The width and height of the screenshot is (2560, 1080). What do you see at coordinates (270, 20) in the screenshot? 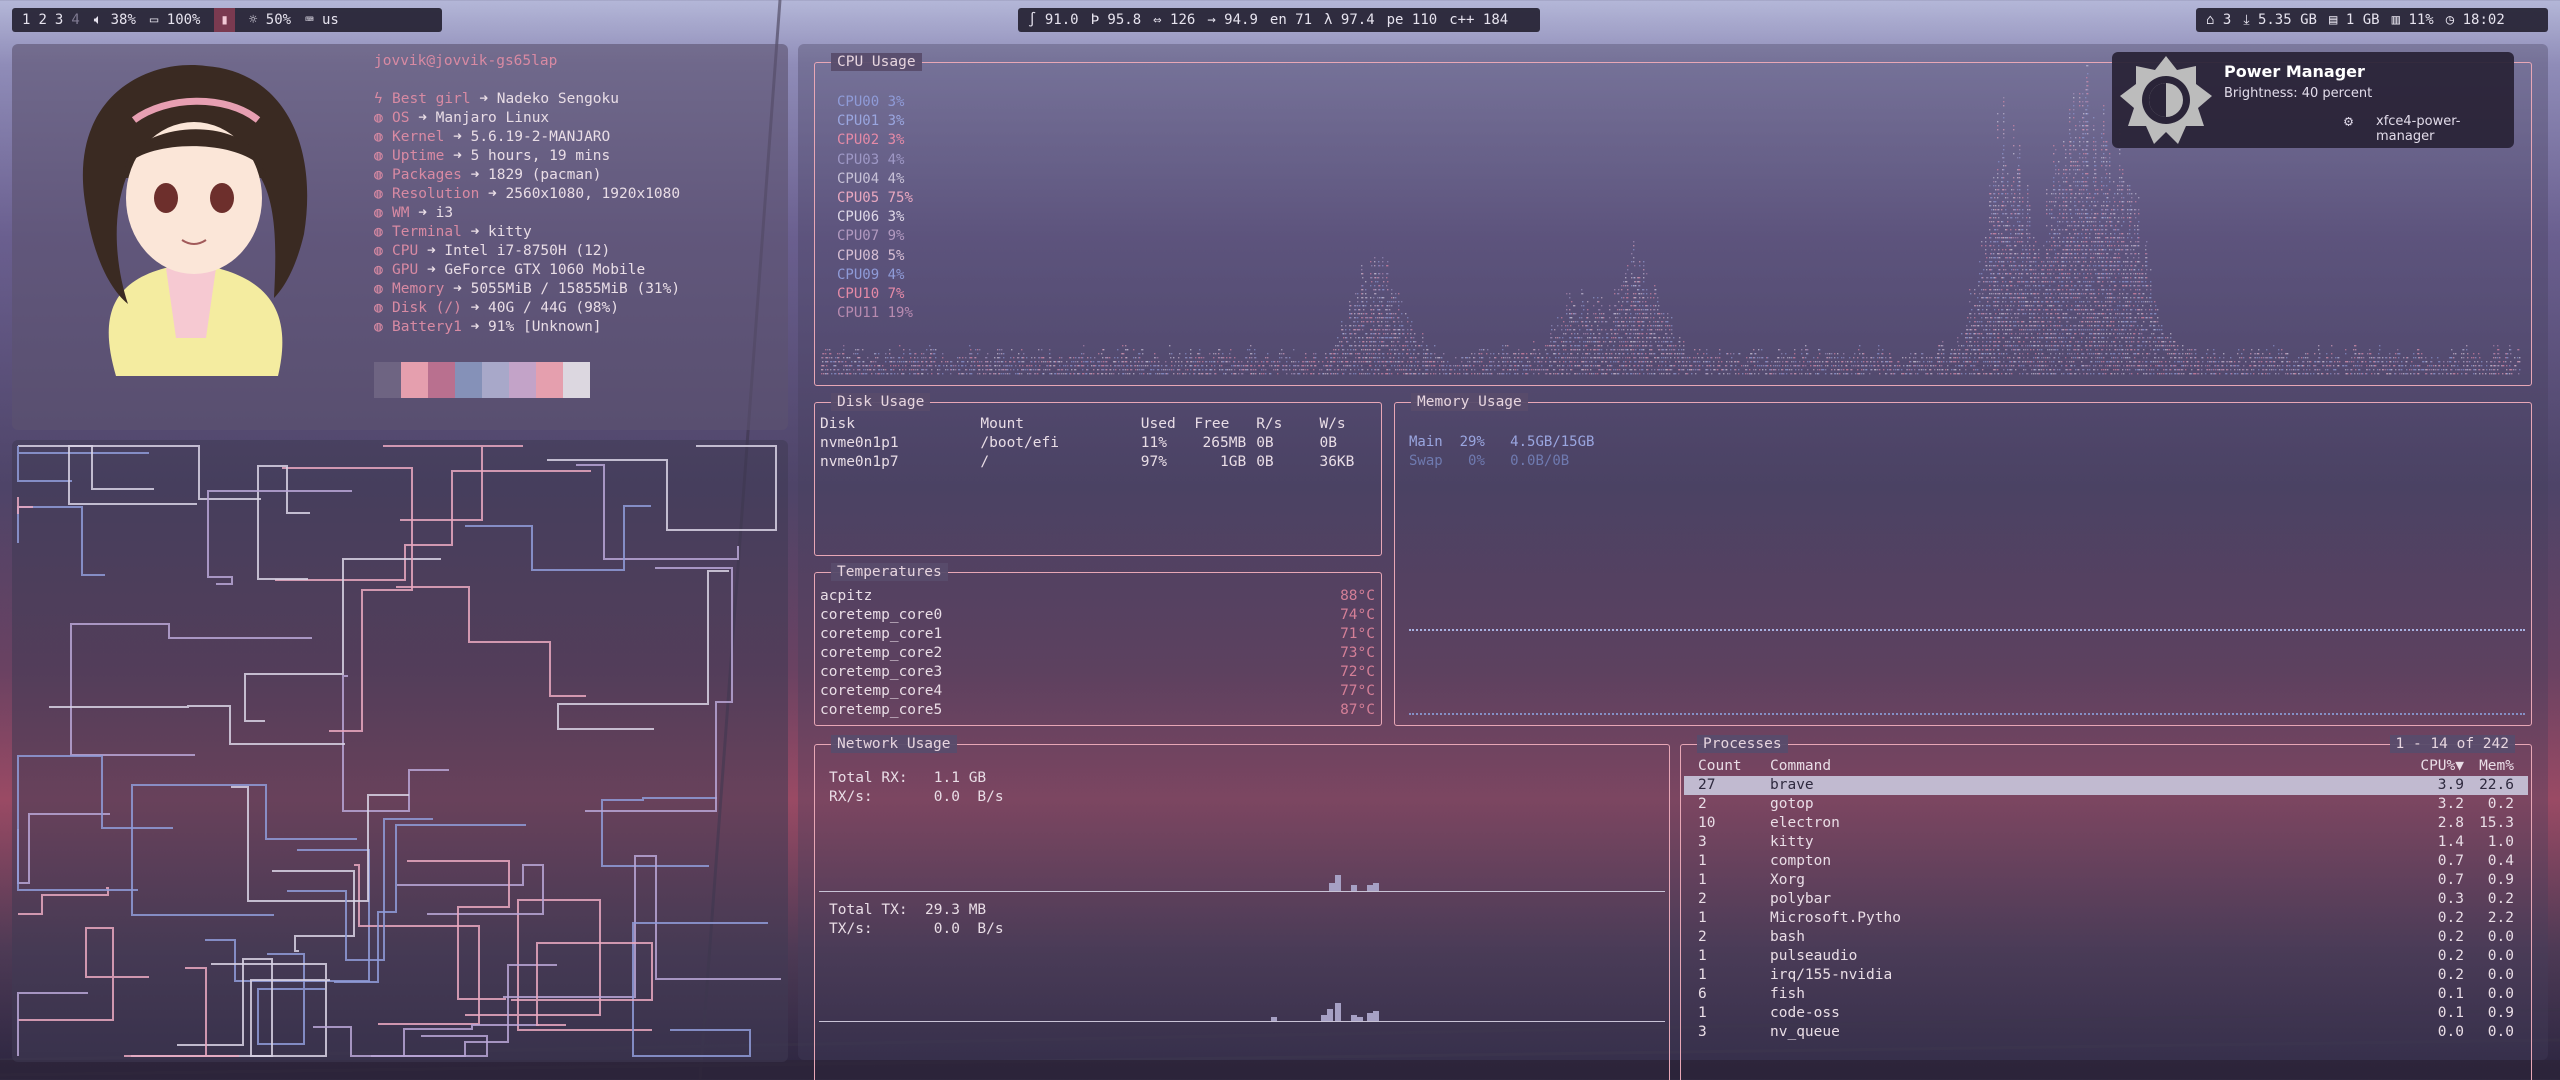
I see `brightness-indicator: ☼ 50%` at bounding box center [270, 20].